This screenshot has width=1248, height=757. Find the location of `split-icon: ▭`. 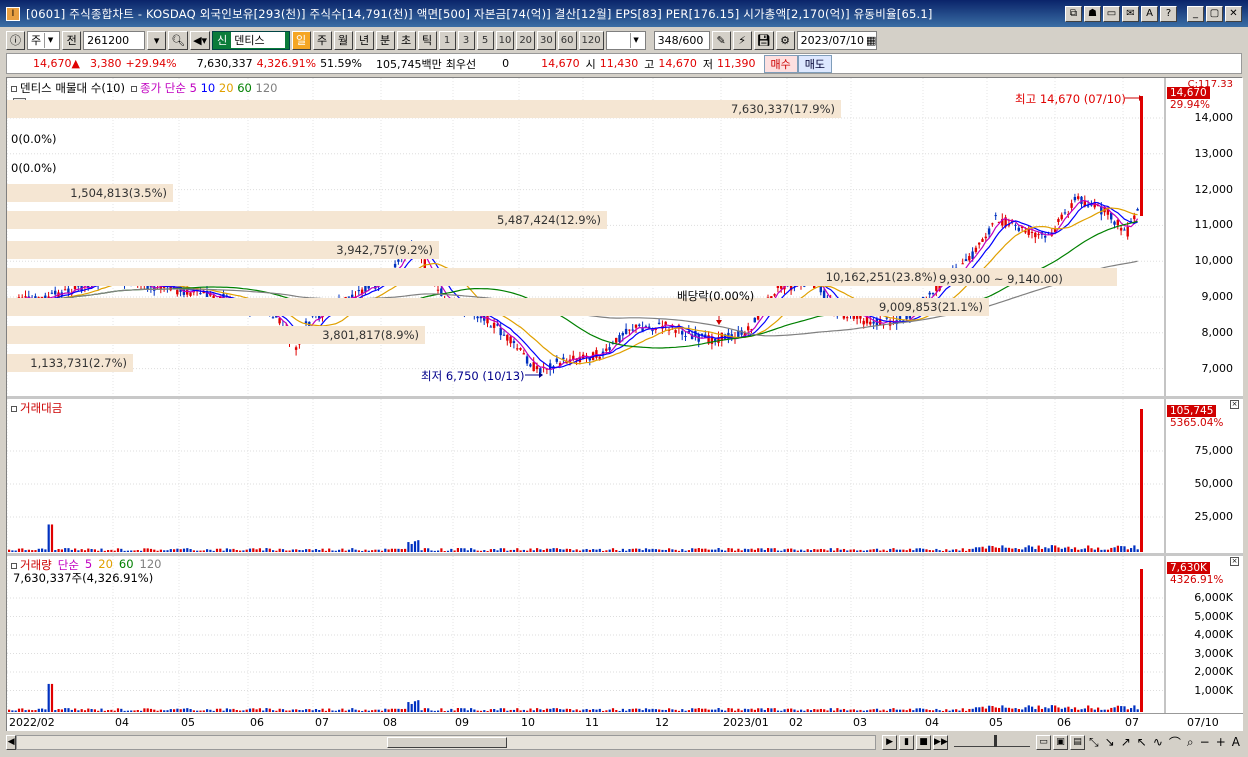

split-icon: ▭ is located at coordinates (1044, 742).